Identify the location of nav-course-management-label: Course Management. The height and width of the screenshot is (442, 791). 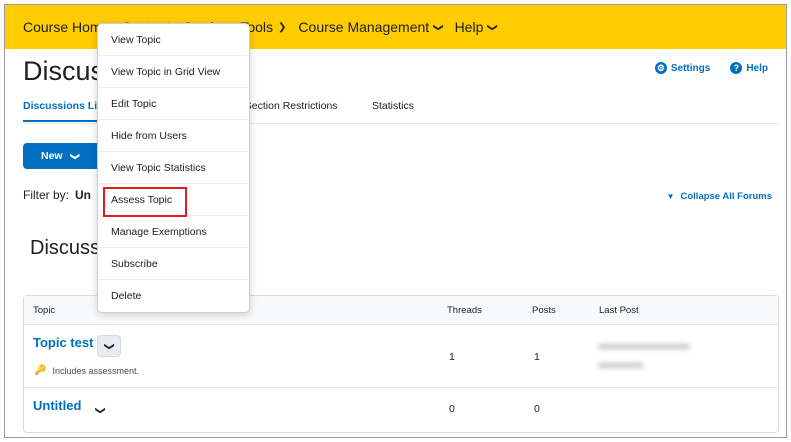
(364, 27).